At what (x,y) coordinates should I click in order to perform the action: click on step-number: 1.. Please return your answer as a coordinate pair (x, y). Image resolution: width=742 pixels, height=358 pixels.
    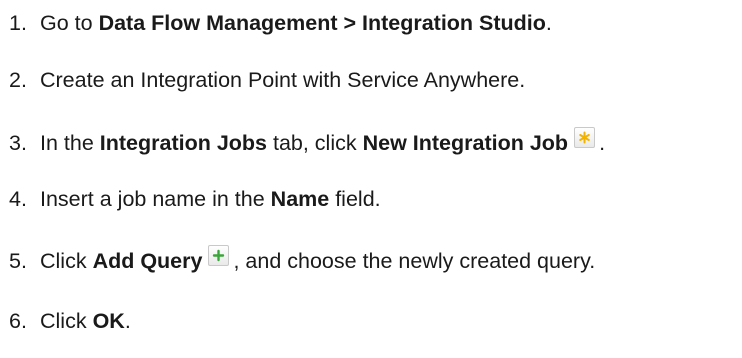
    Looking at the image, I should click on (18, 23).